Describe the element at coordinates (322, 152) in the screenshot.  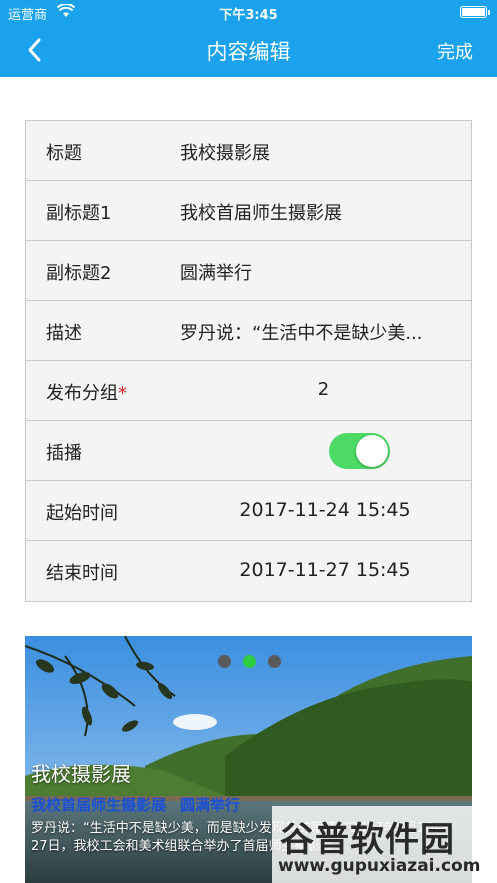
I see `title-field: 我校摄影展` at that location.